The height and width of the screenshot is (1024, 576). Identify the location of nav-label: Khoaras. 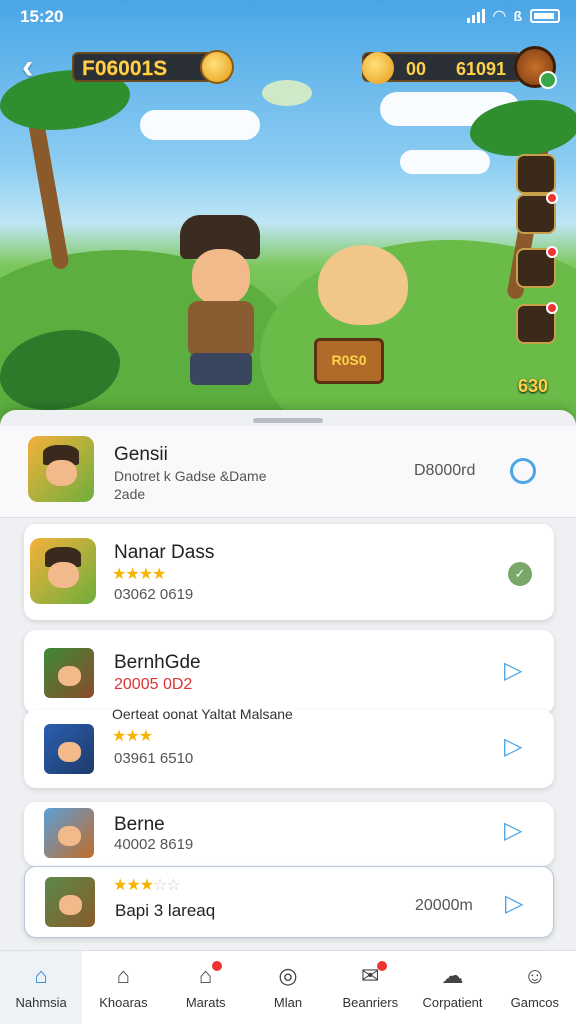
(123, 1002).